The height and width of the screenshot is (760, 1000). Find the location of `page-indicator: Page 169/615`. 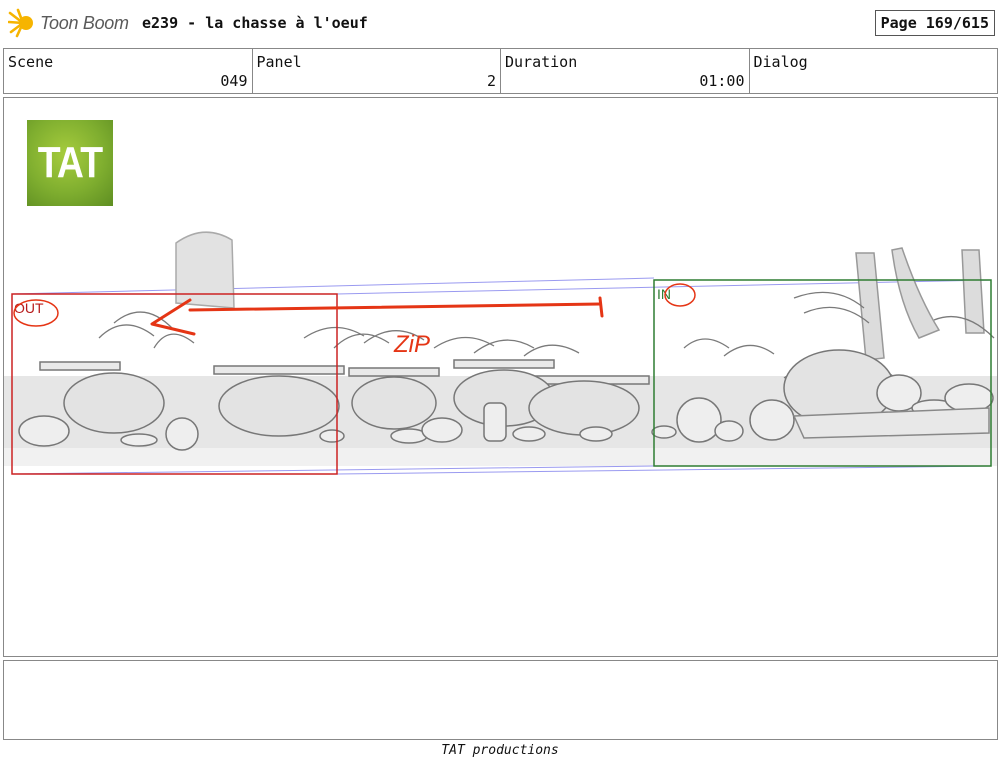

page-indicator: Page 169/615 is located at coordinates (934, 23).